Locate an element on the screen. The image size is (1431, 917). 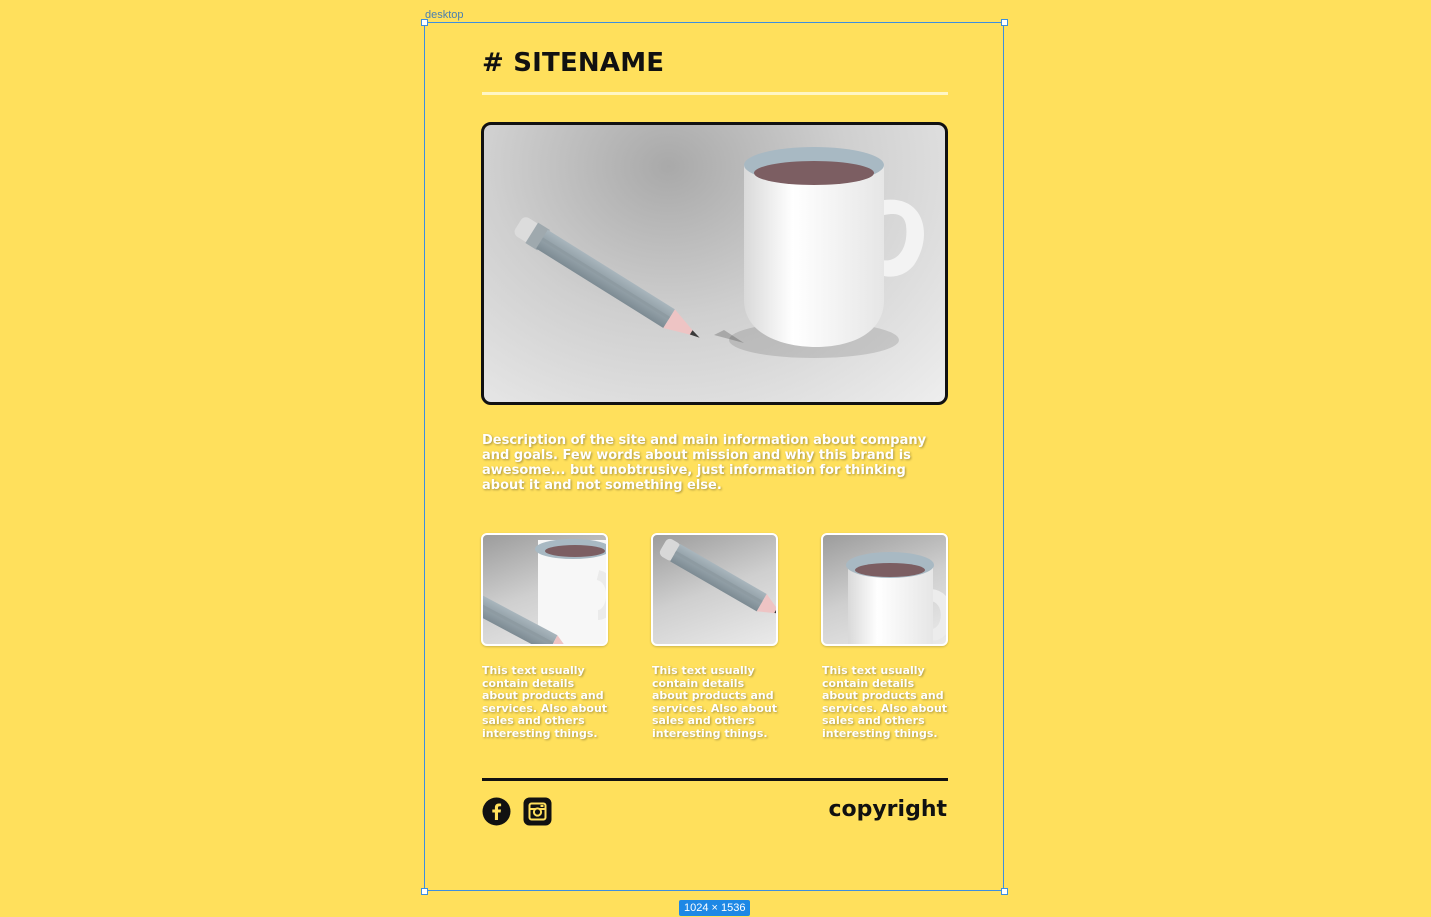
card-image-mug is located at coordinates (884, 589).